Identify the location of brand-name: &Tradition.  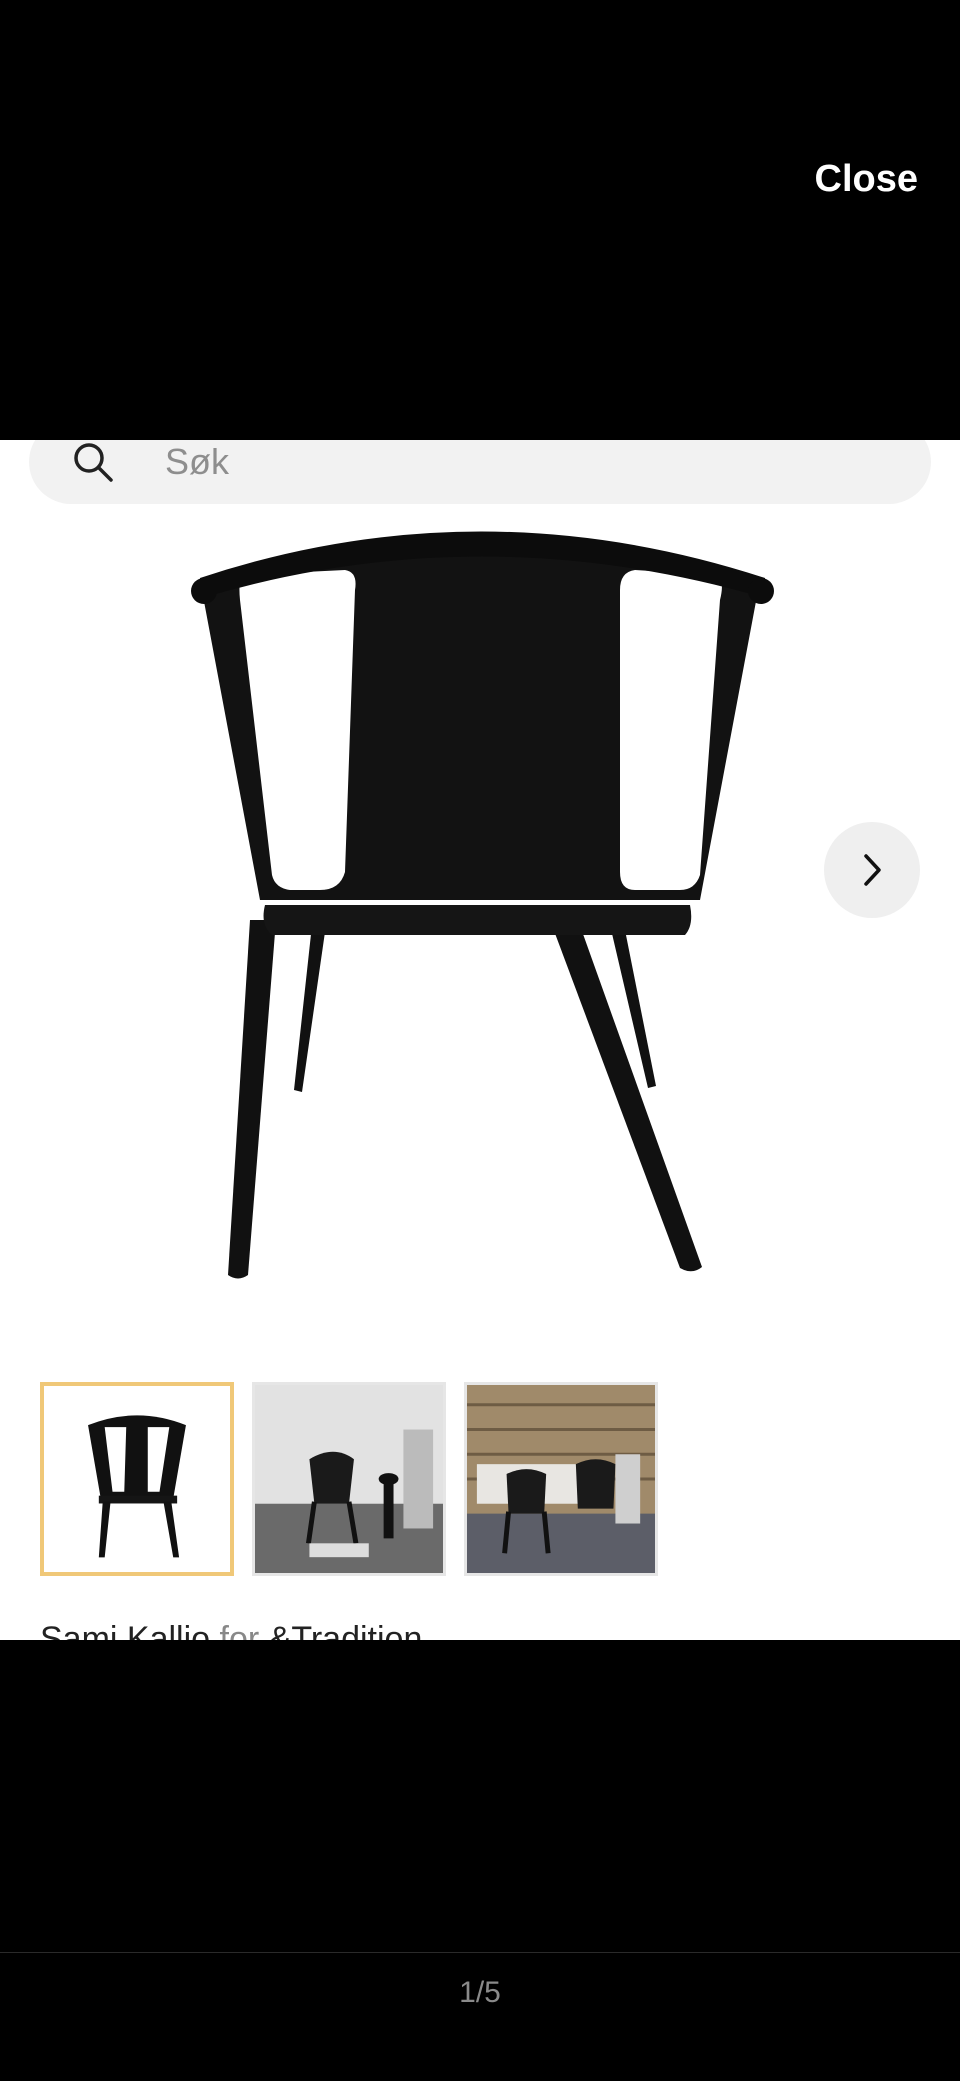
(345, 1630).